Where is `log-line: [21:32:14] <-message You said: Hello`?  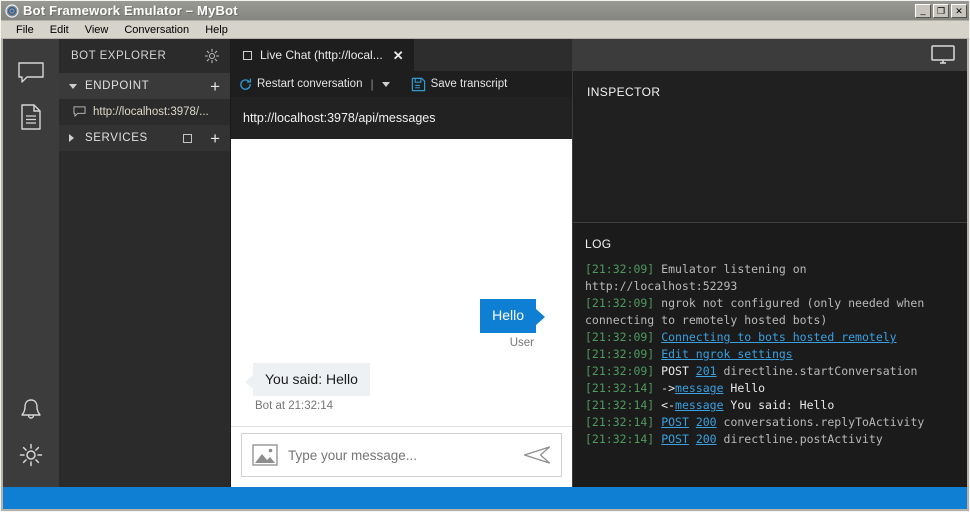 log-line: [21:32:14] <-message You said: Hello is located at coordinates (772, 405).